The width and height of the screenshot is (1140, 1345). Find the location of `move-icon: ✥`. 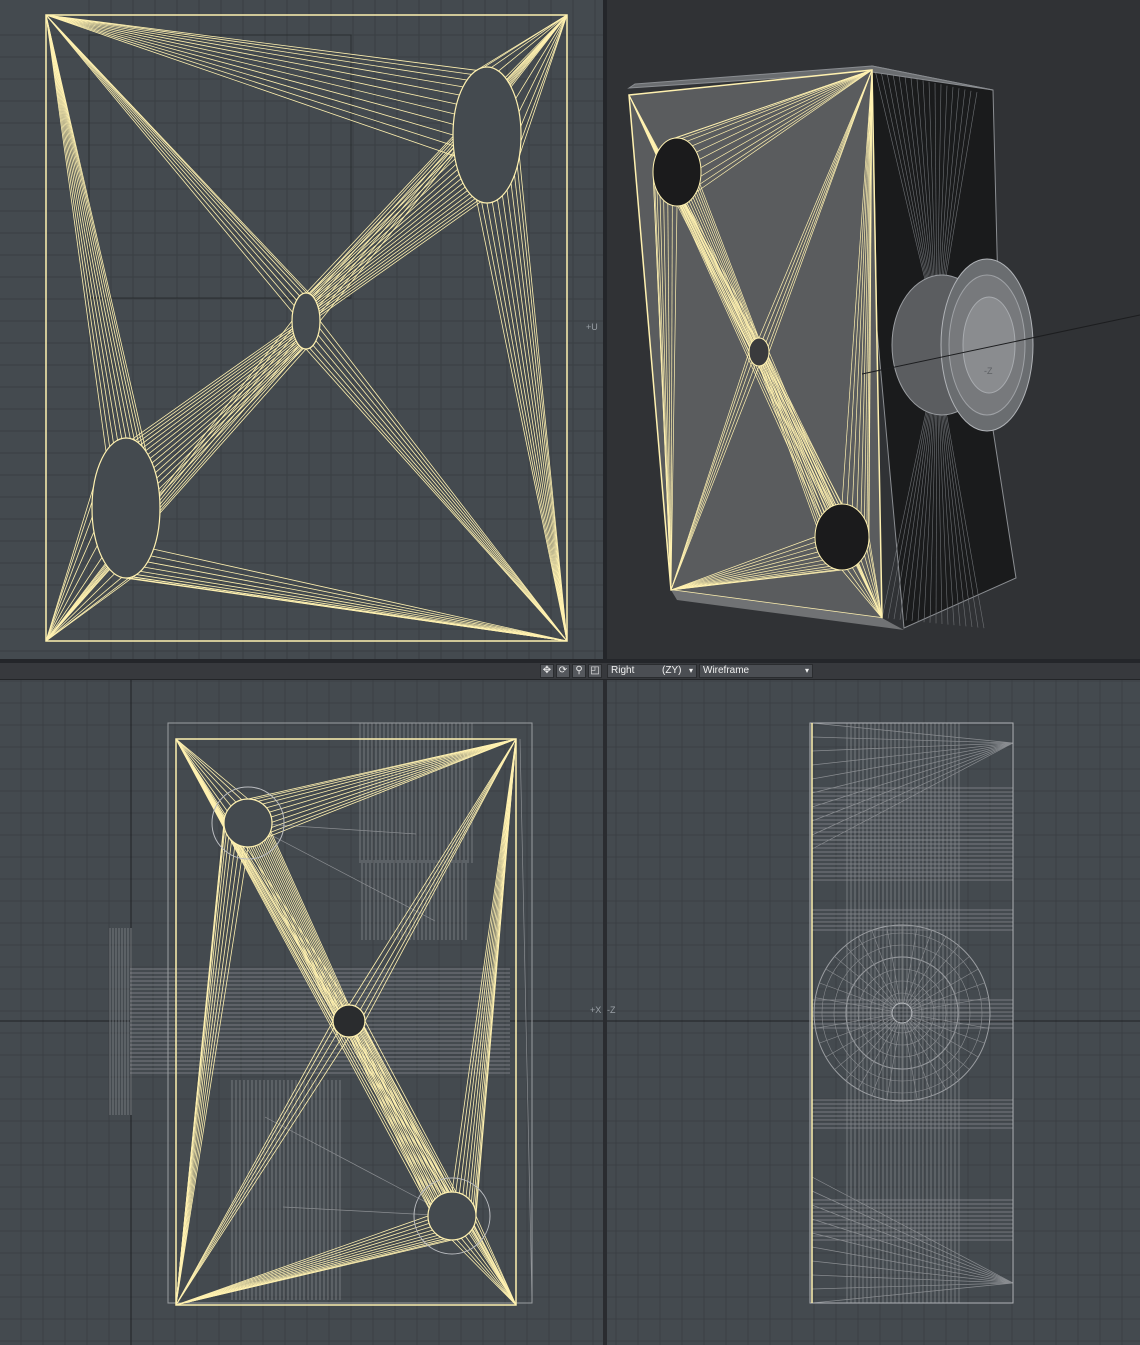

move-icon: ✥ is located at coordinates (547, 671).